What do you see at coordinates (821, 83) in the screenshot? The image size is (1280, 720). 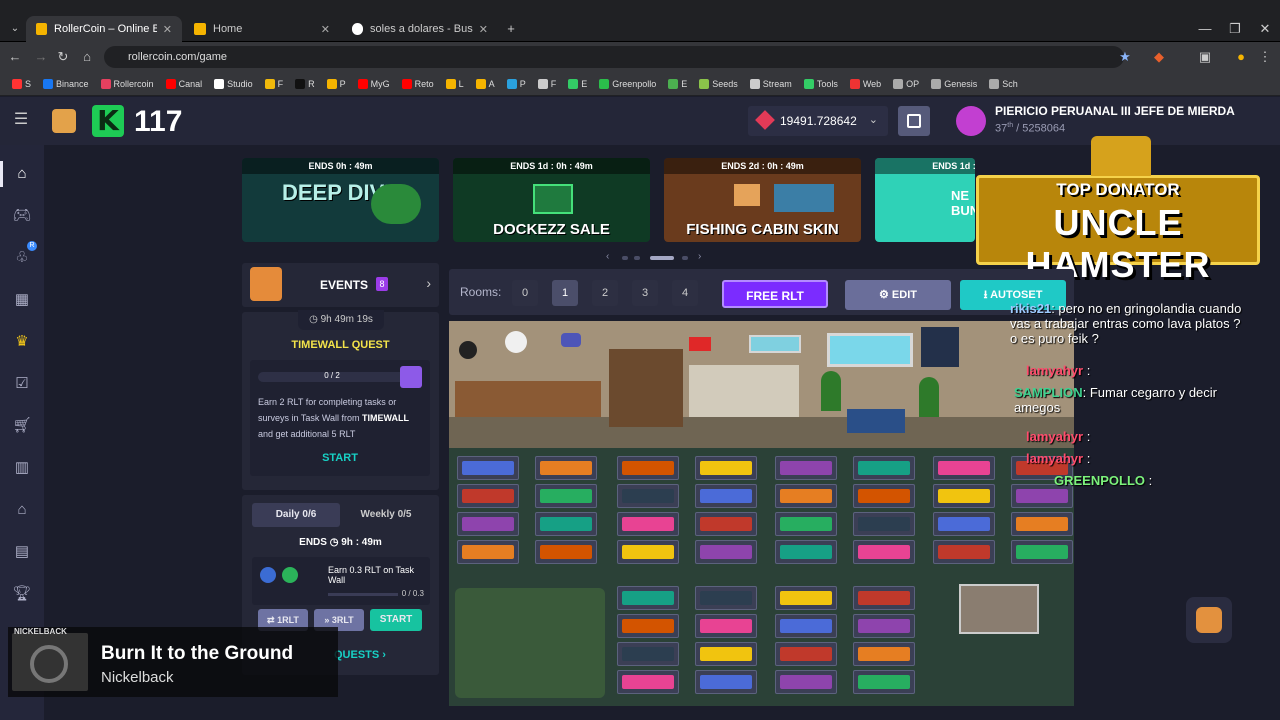 I see `bookmark-item: Tools` at bounding box center [821, 83].